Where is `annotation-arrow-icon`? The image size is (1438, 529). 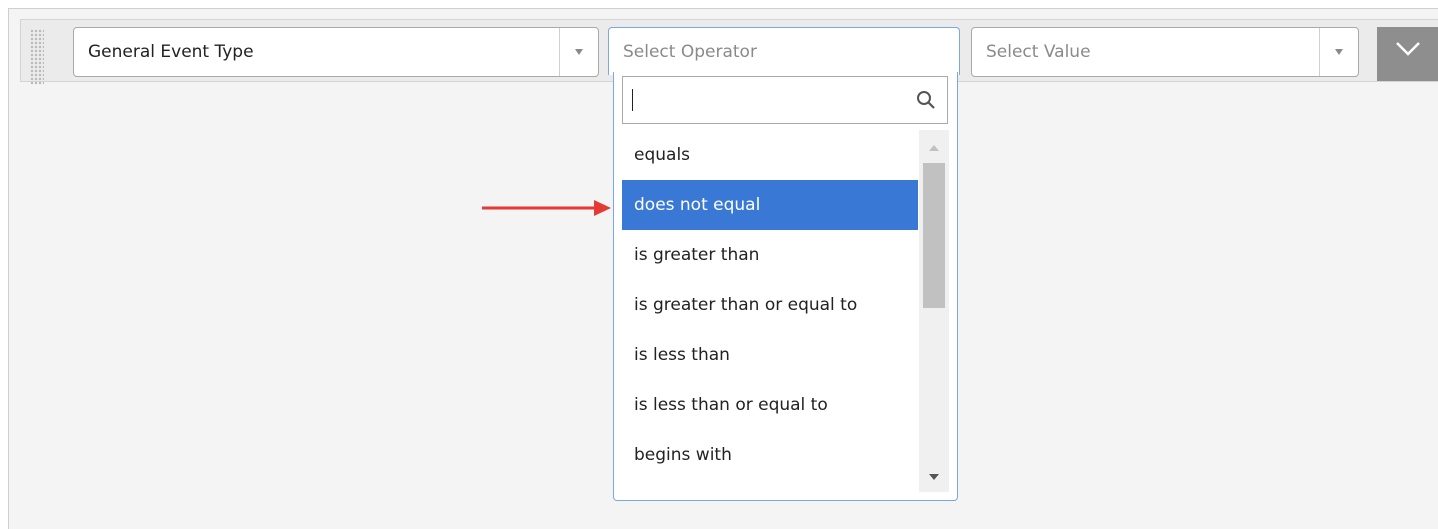
annotation-arrow-icon is located at coordinates (546, 208).